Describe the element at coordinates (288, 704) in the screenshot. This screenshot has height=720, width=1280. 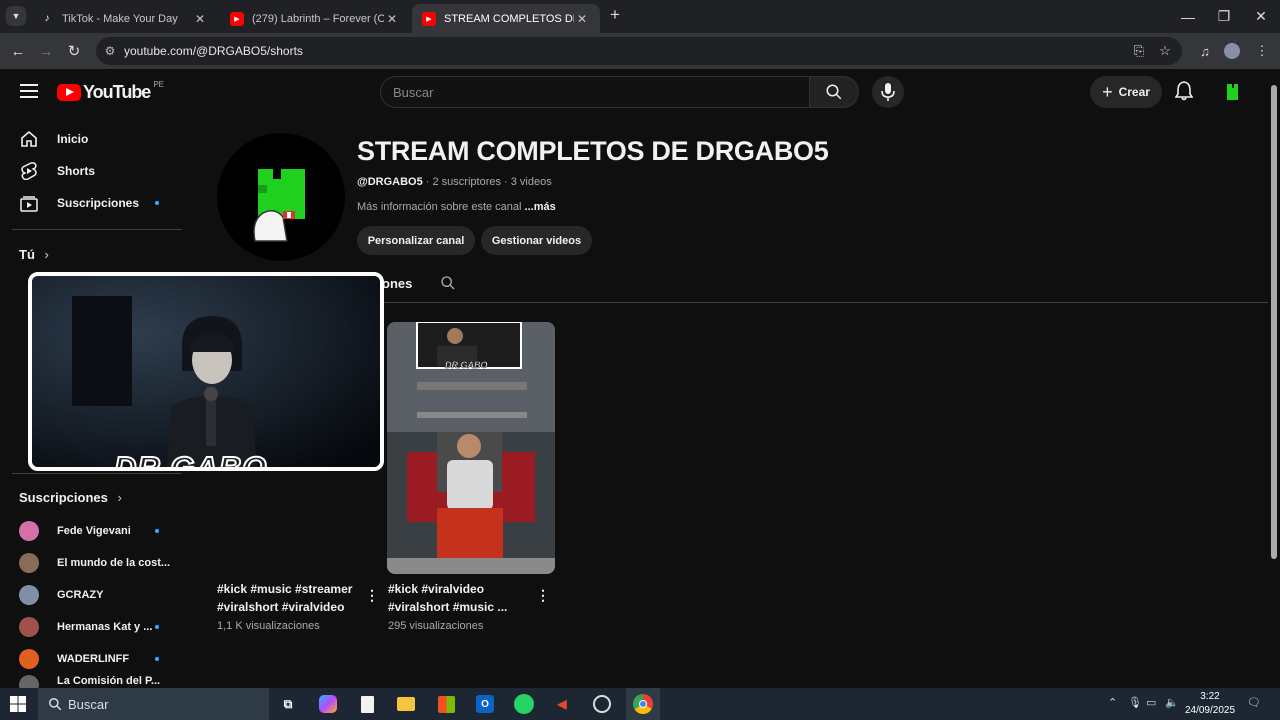
I see `task-view-icon: ⧉` at that location.